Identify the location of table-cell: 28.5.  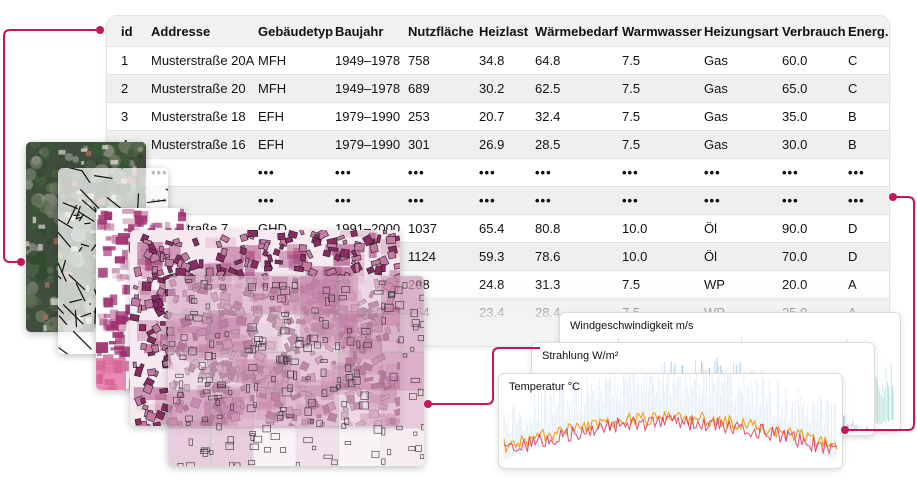
(564, 144).